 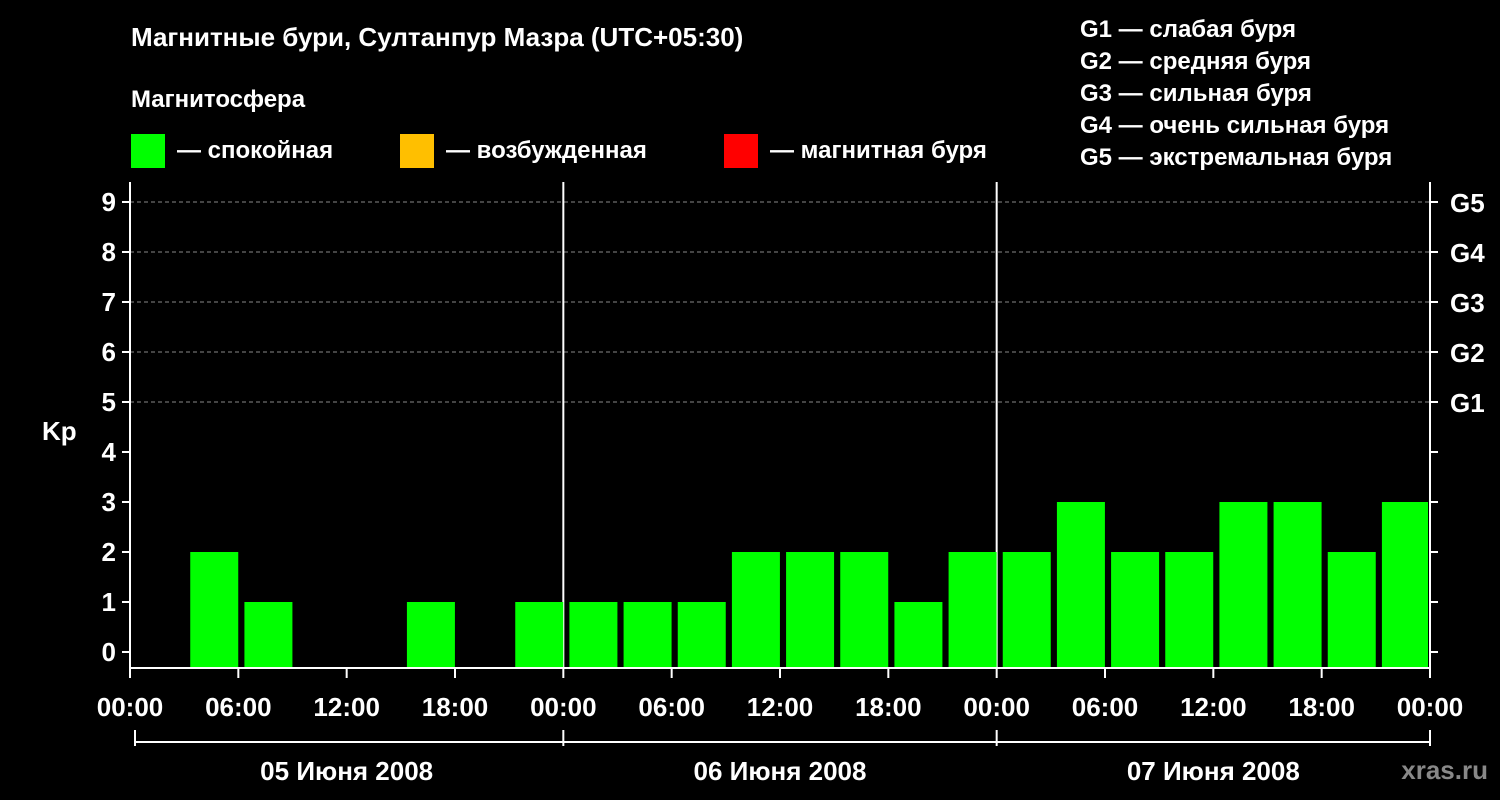 I want to click on legend-swatch-storm, so click(x=741, y=151).